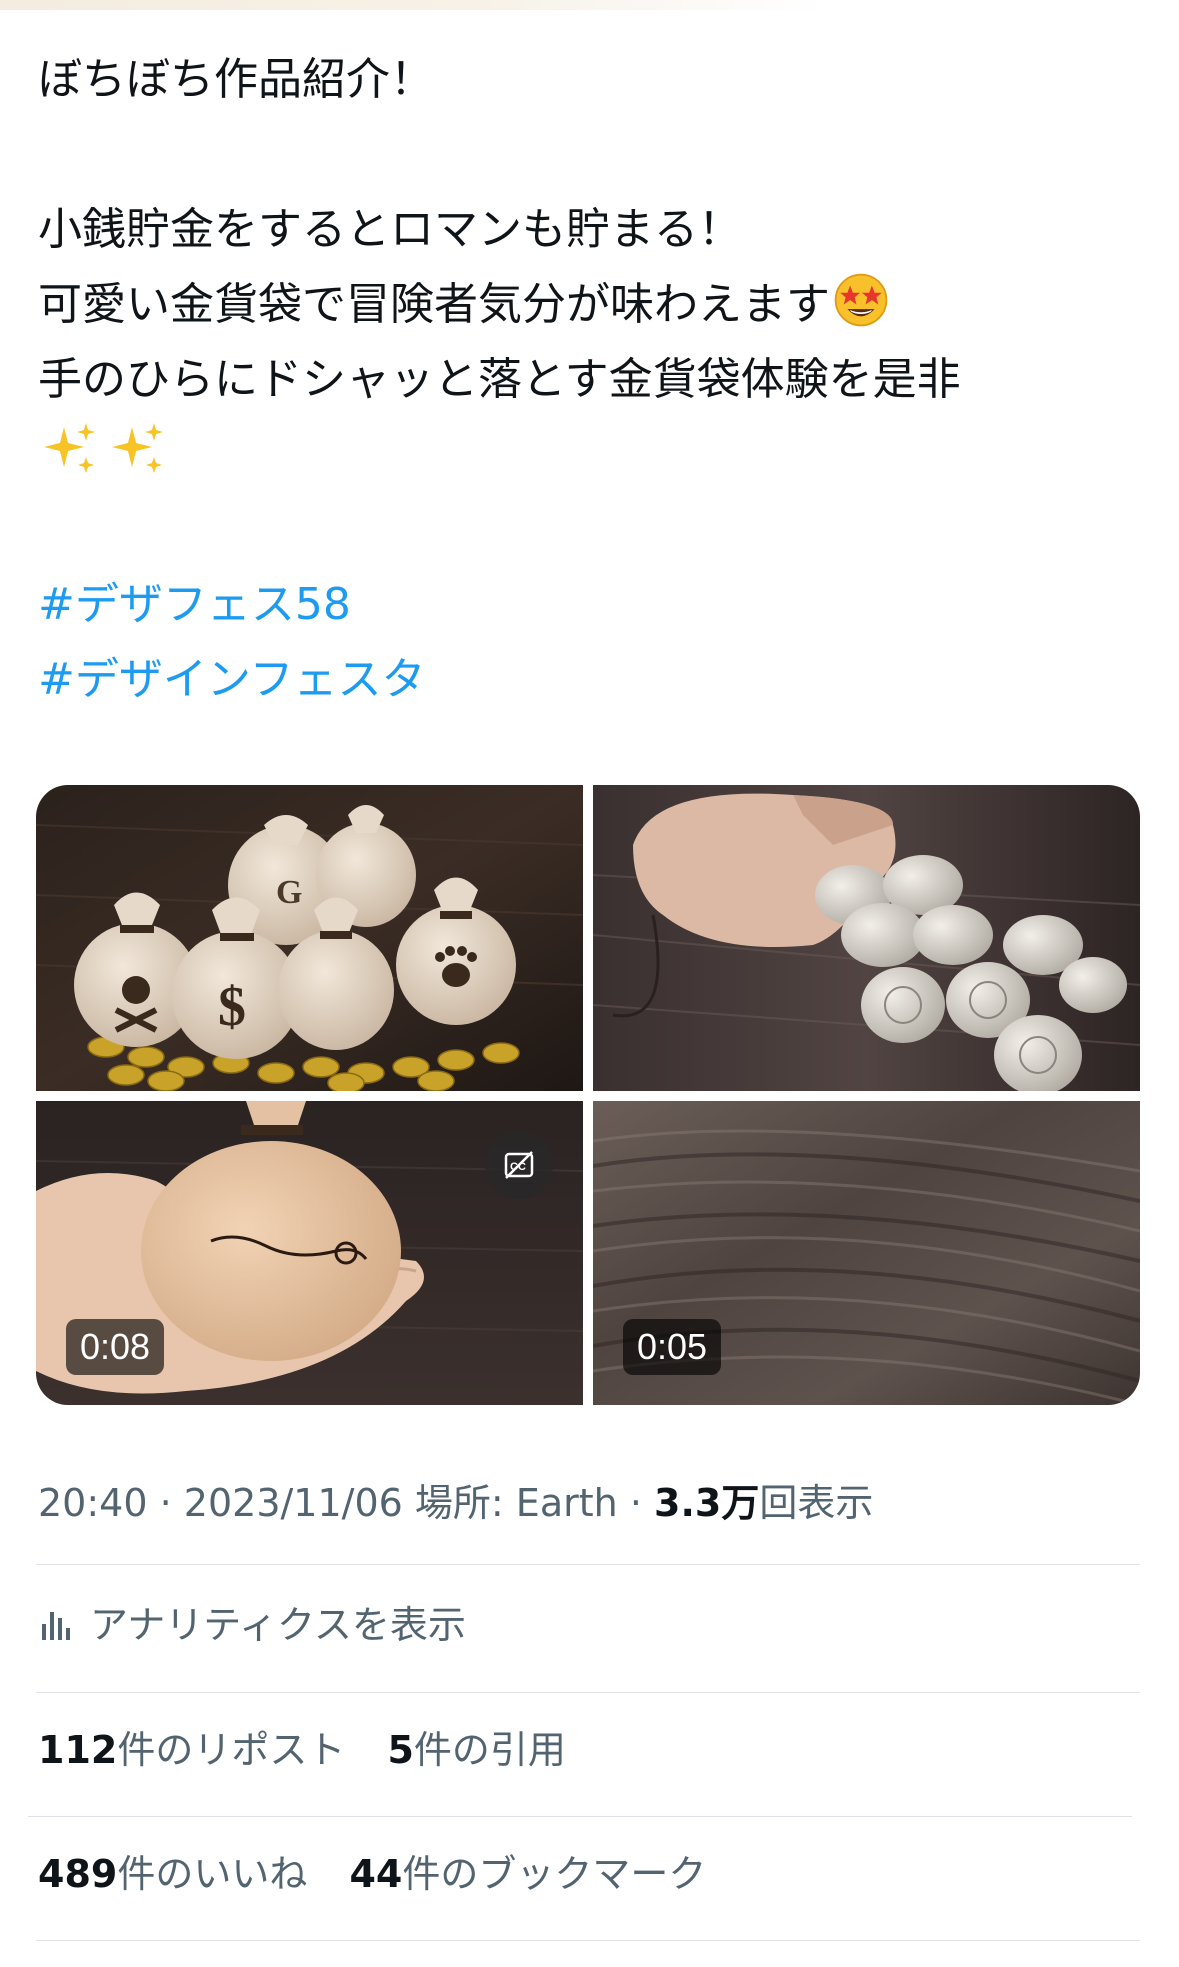 This screenshot has width=1179, height=1967. I want to click on repost-quote-stats: 112件のリポスト 5件の引用, so click(317, 1750).